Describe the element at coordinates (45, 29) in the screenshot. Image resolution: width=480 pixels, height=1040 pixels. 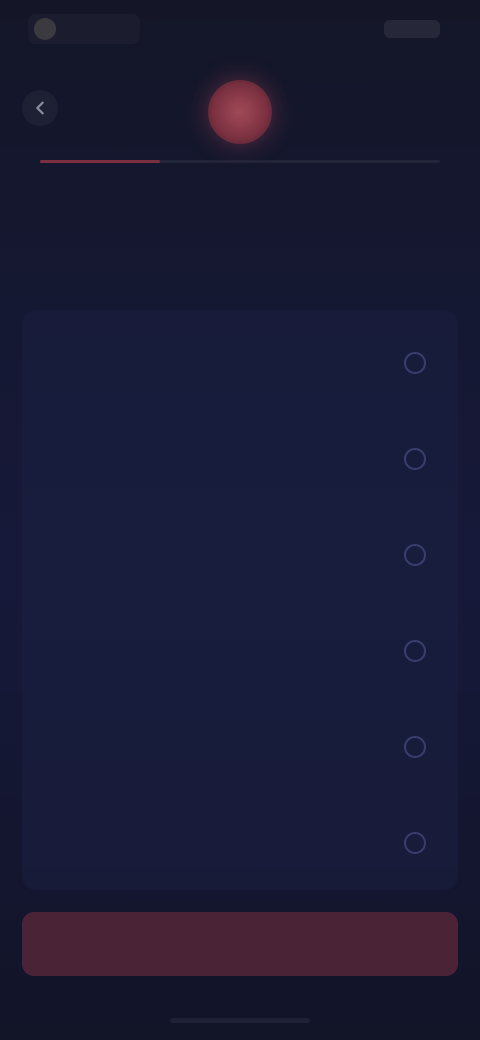
I see `app-dot-icon` at that location.